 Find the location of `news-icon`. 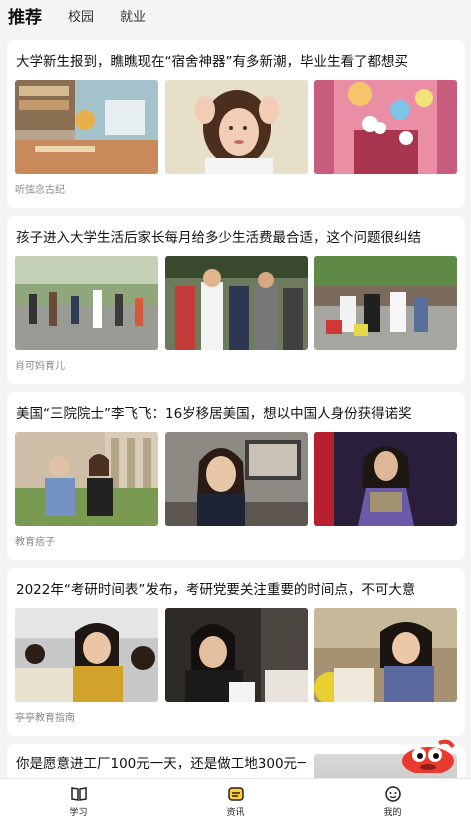

news-icon is located at coordinates (235, 793).